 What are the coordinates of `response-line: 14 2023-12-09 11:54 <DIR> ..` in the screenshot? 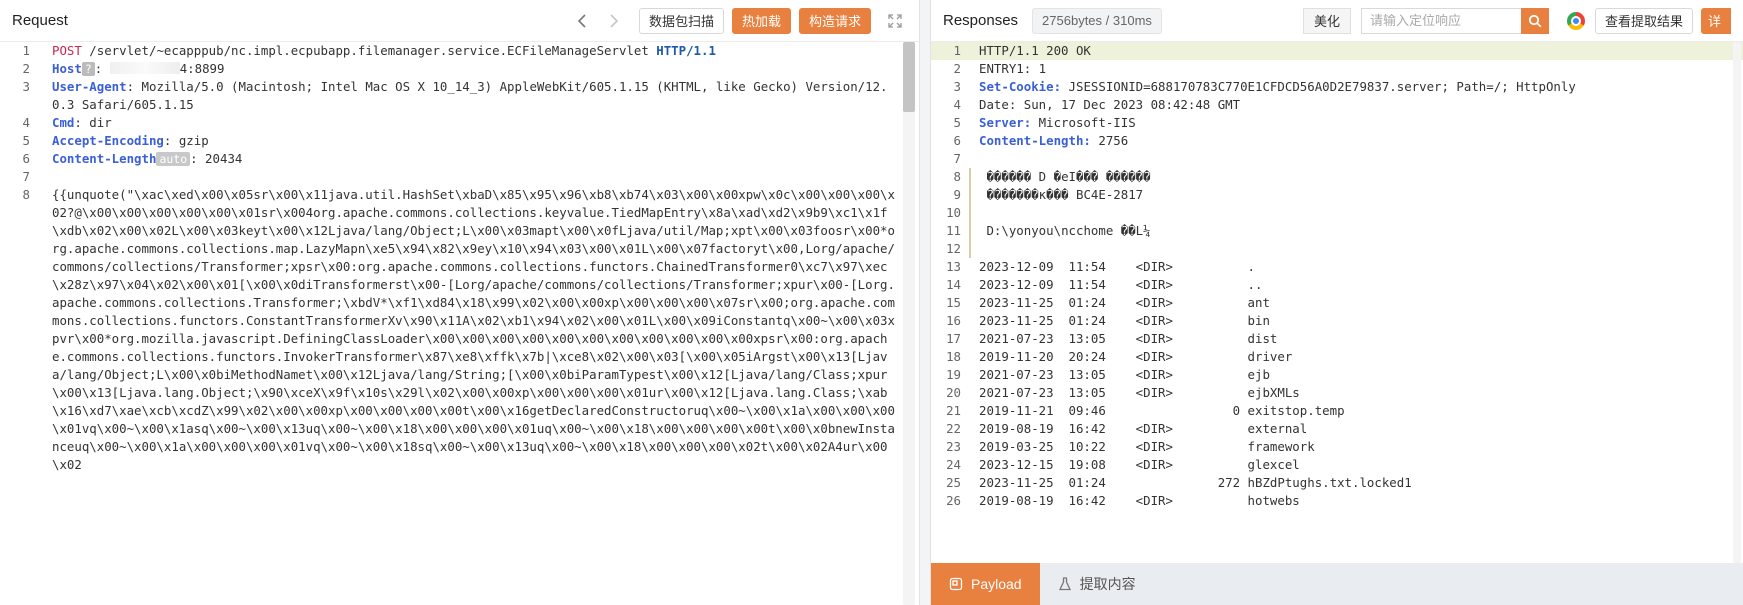 It's located at (1337, 285).